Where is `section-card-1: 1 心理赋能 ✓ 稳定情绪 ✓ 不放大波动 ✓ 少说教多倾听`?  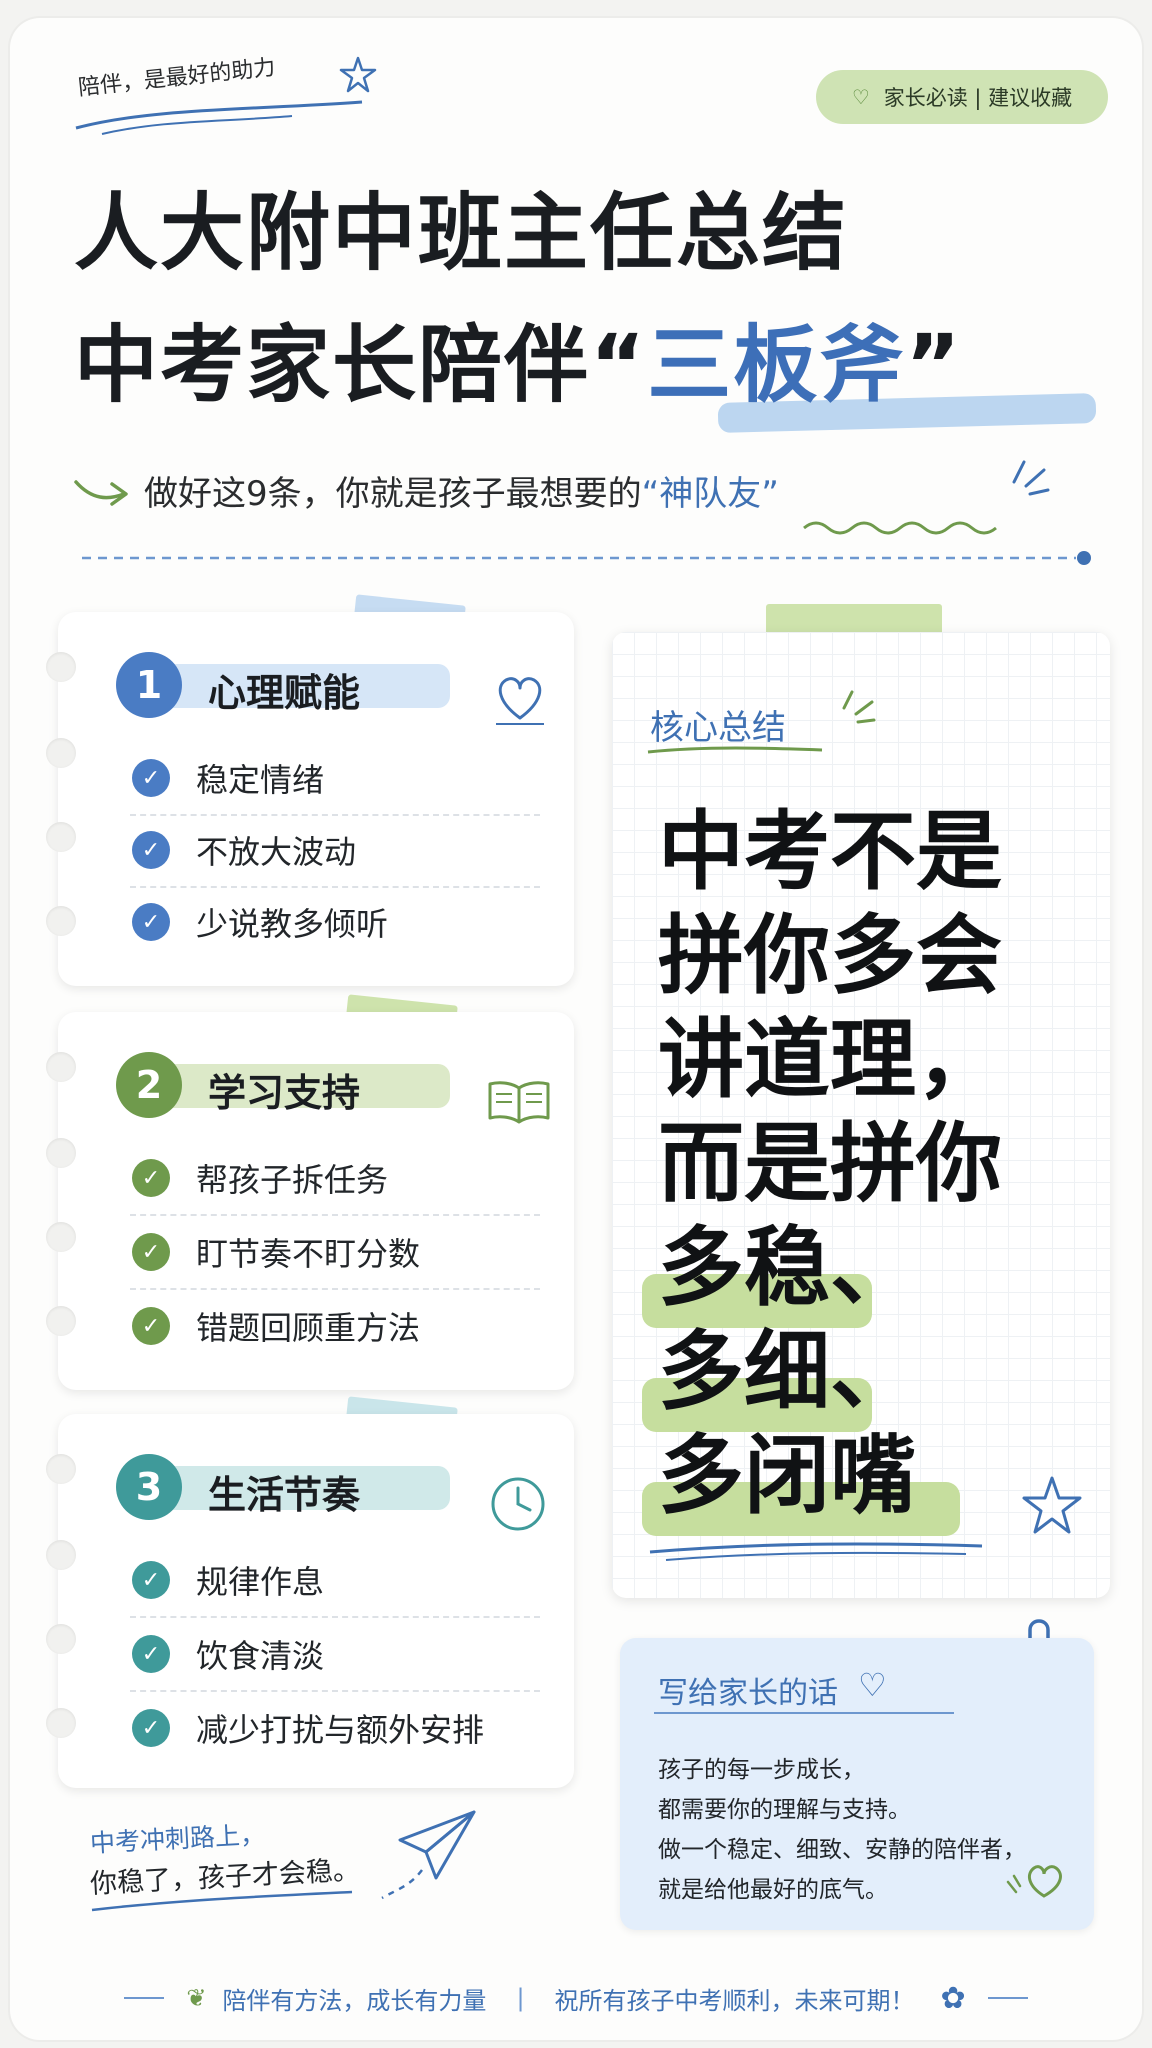 section-card-1: 1 心理赋能 ✓ 稳定情绪 ✓ 不放大波动 ✓ 少说教多倾听 is located at coordinates (316, 799).